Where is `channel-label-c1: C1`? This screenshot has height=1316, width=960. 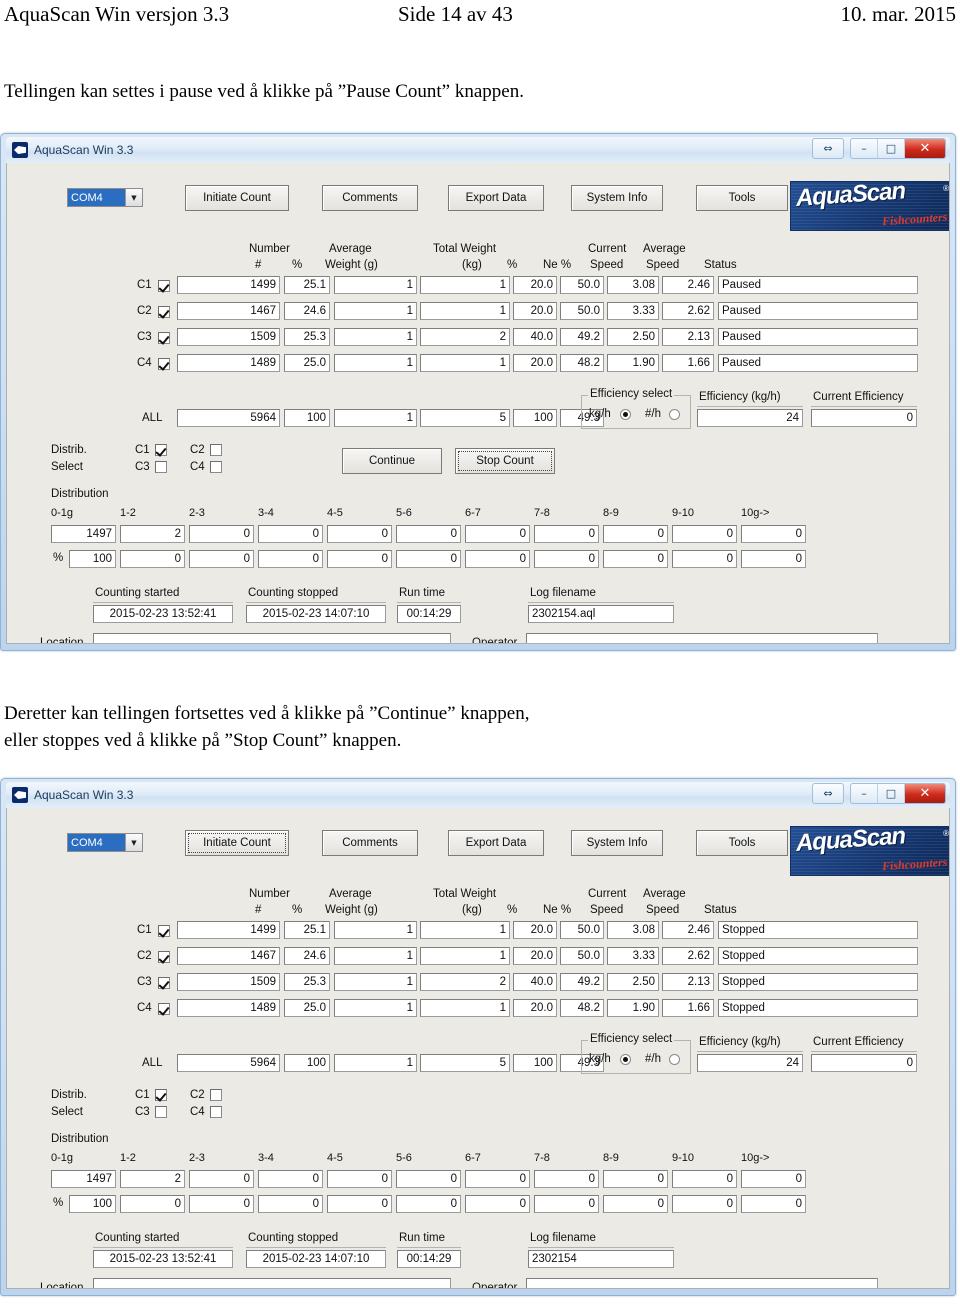
channel-label-c1: C1 is located at coordinates (144, 930).